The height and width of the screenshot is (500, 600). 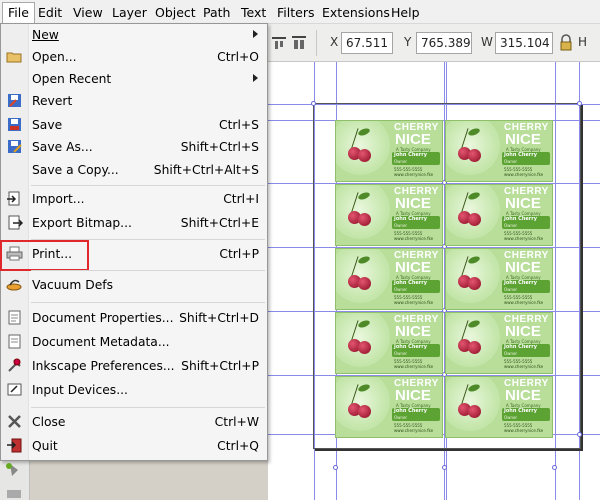 I want to click on menu-item-shortcut: Shift+Ctrl+Alt+S, so click(x=206, y=170).